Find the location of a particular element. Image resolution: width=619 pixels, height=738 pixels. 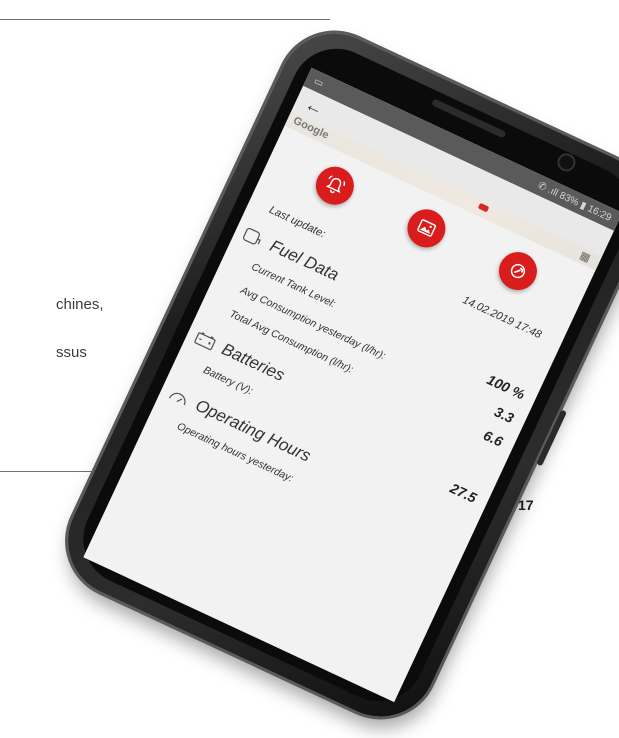

side-button is located at coordinates (551, 438).